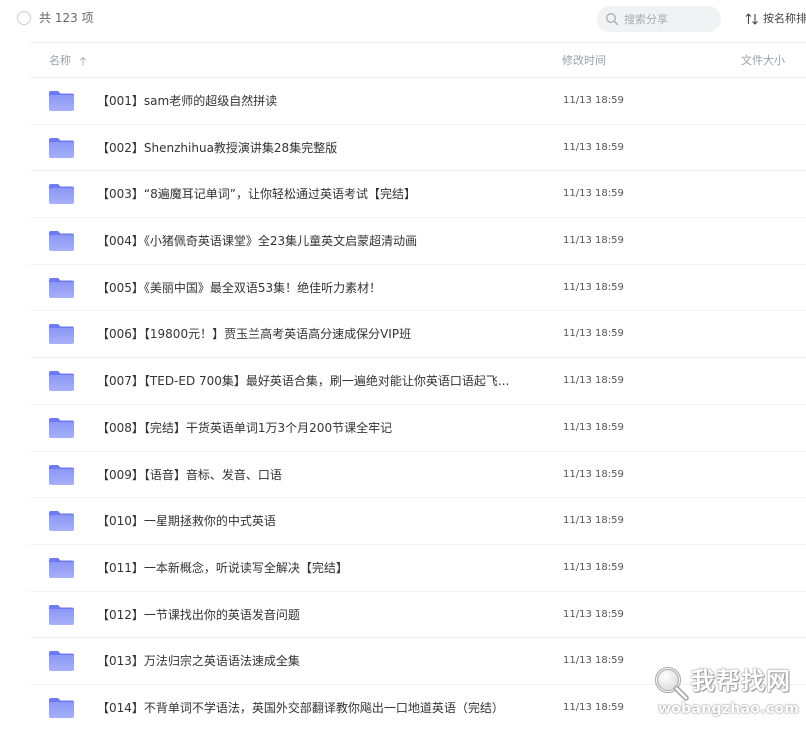 This screenshot has height=730, width=806. Describe the element at coordinates (257, 241) in the screenshot. I see `file-name: 【004】《小猪佩奇英语课堂》全23集儿童英文启蒙超清动画` at that location.